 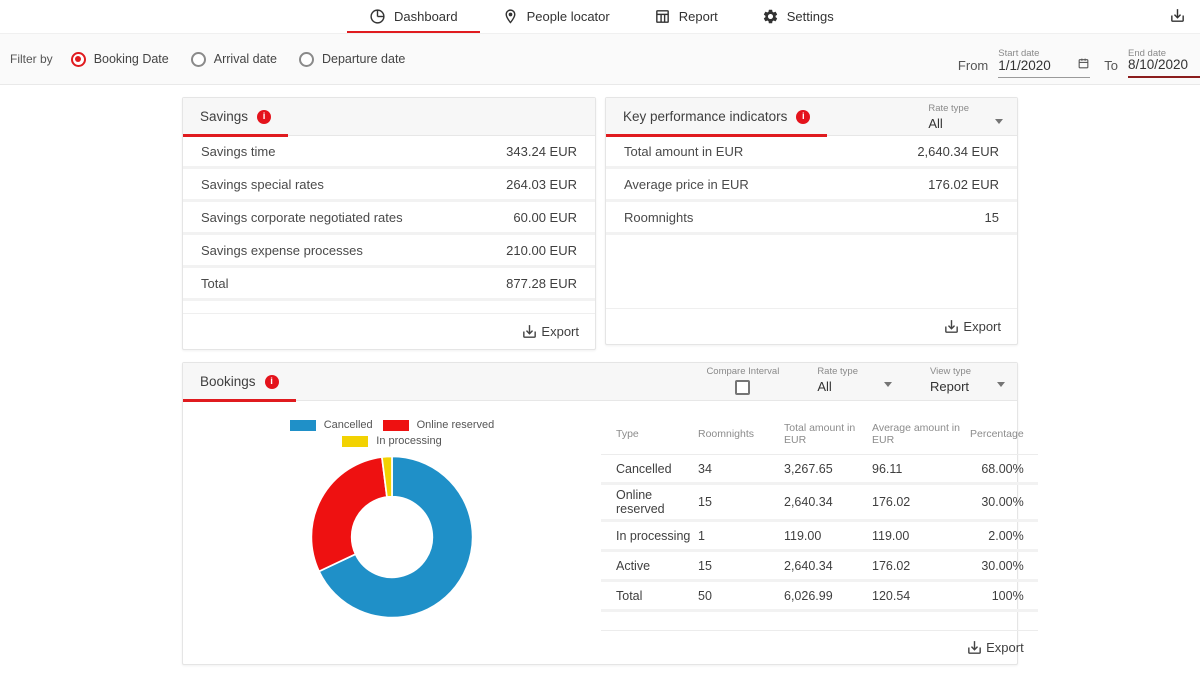 What do you see at coordinates (131, 59) in the screenshot?
I see `radio-label: Booking Date` at bounding box center [131, 59].